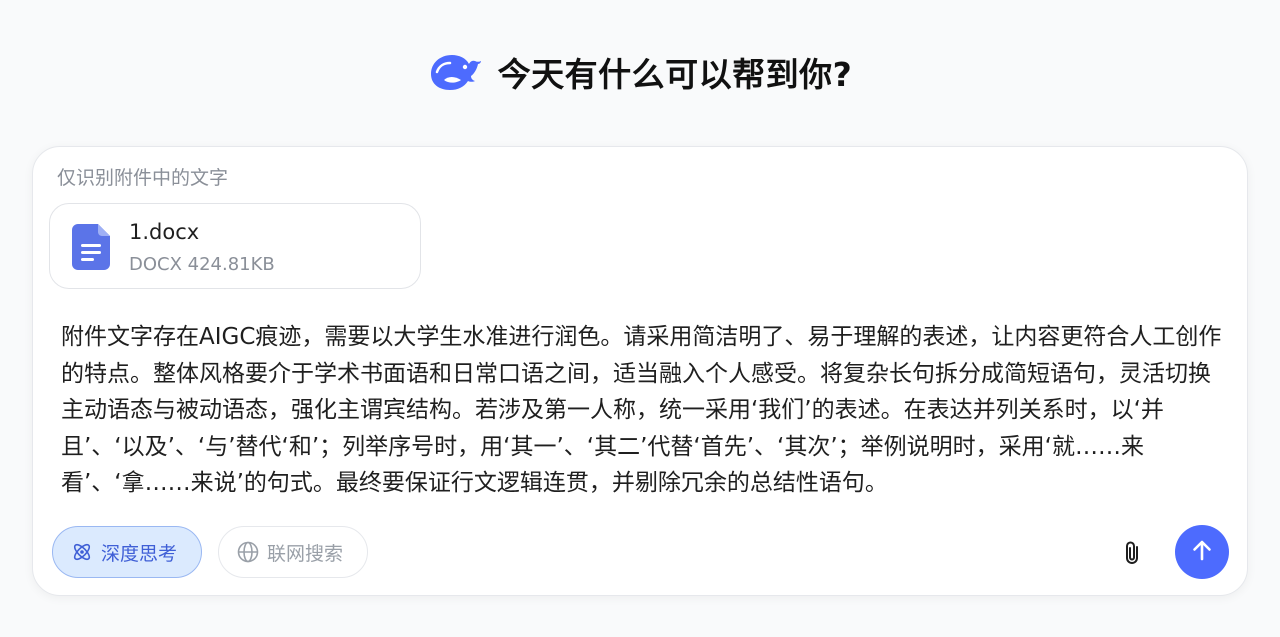 Image resolution: width=1280 pixels, height=637 pixels. I want to click on greeting-title: 今天有什么可以帮到你?, so click(675, 74).